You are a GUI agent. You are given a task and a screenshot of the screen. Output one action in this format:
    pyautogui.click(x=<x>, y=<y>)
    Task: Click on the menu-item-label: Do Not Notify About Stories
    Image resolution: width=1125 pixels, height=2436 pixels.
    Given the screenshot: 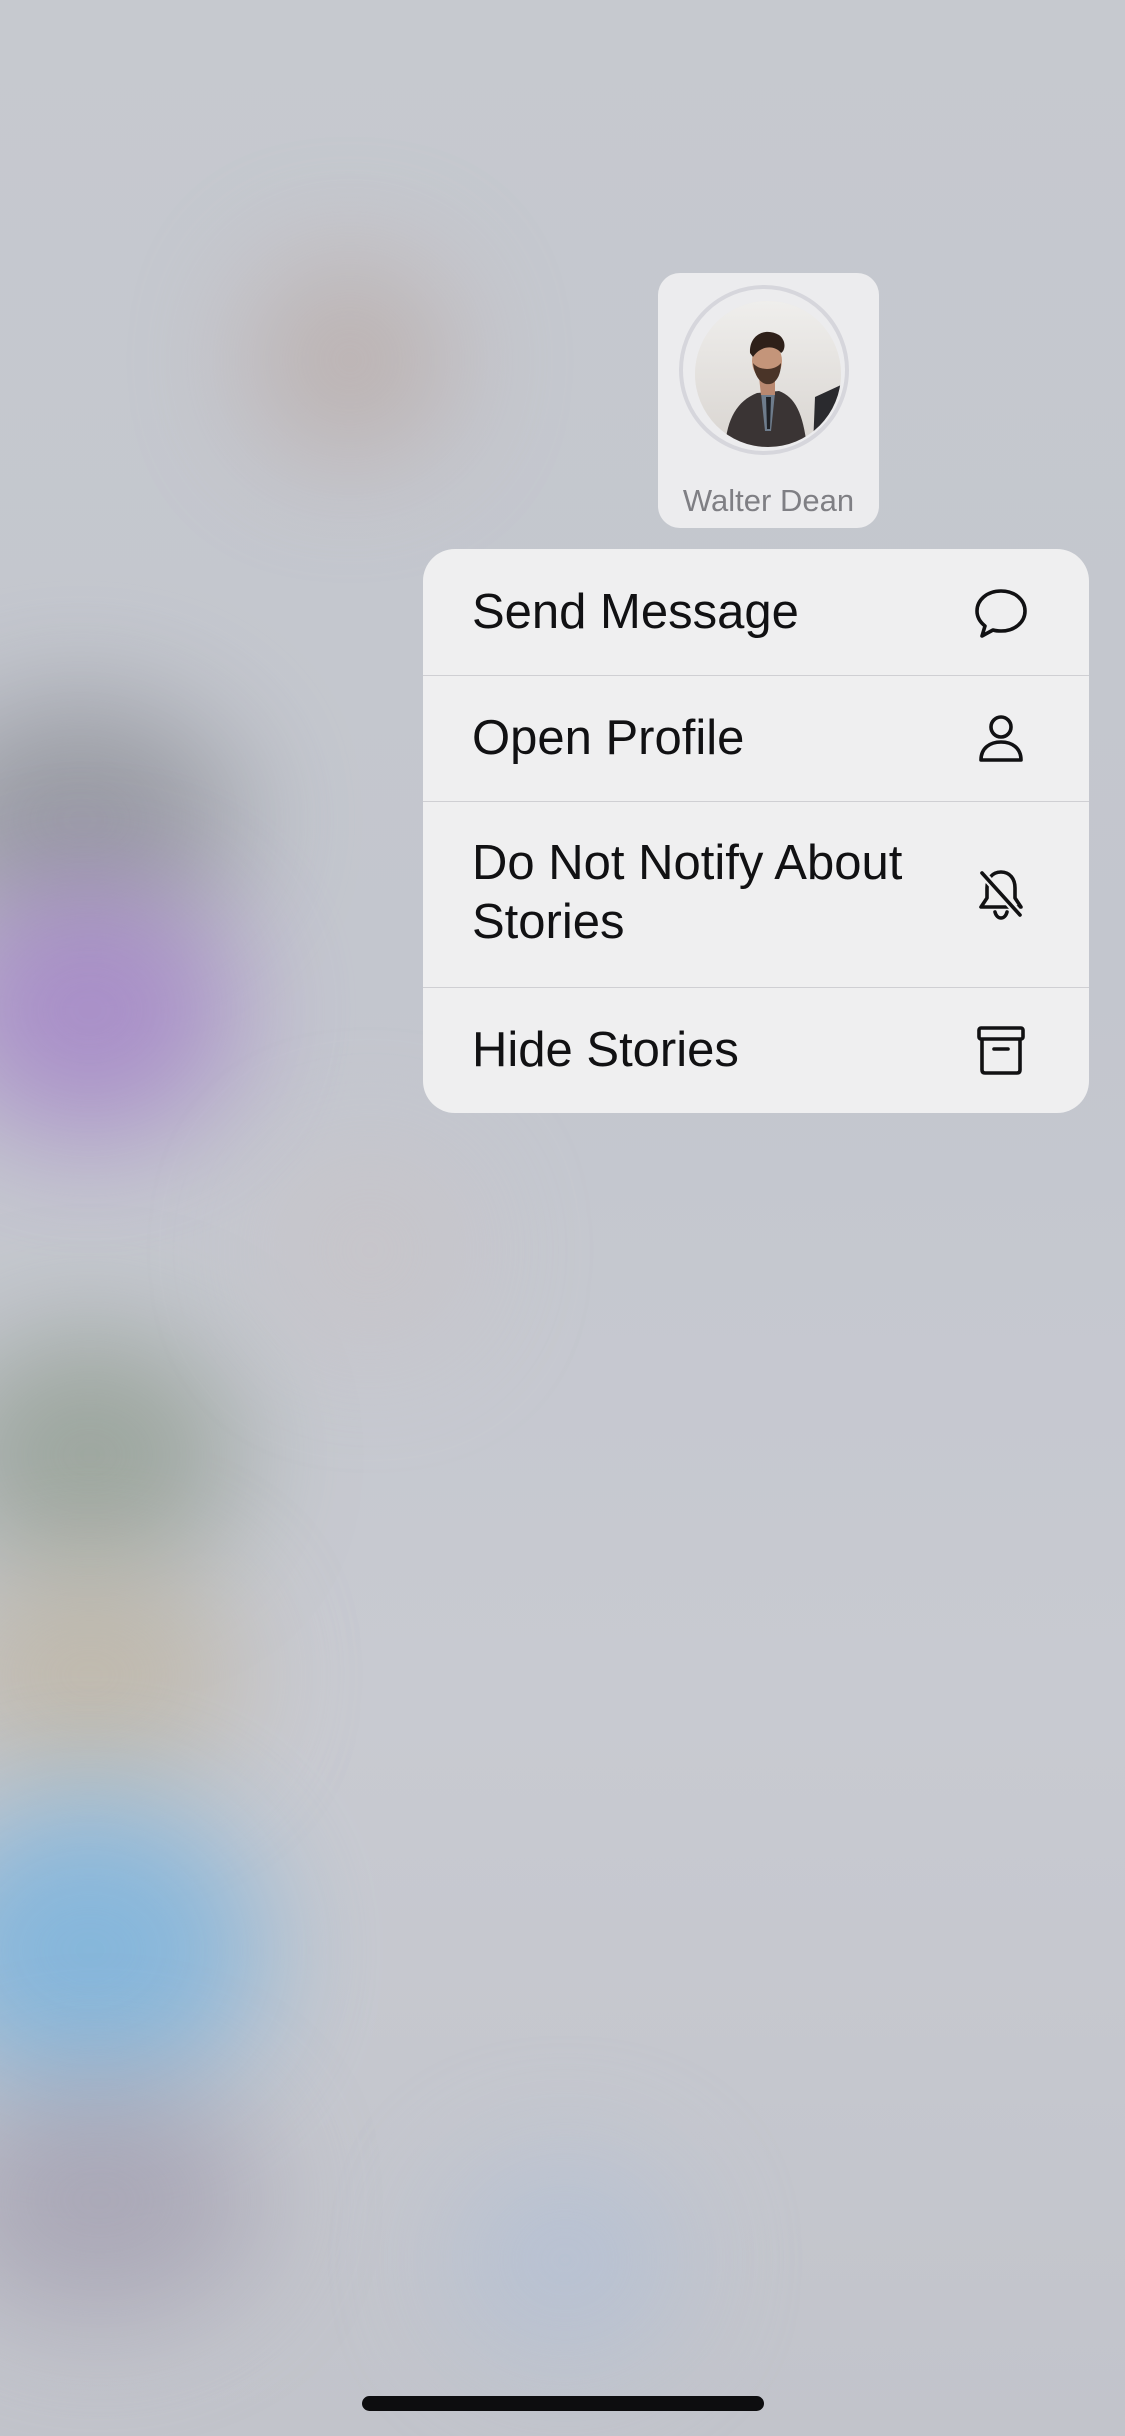 What is the action you would take?
    pyautogui.click(x=687, y=892)
    